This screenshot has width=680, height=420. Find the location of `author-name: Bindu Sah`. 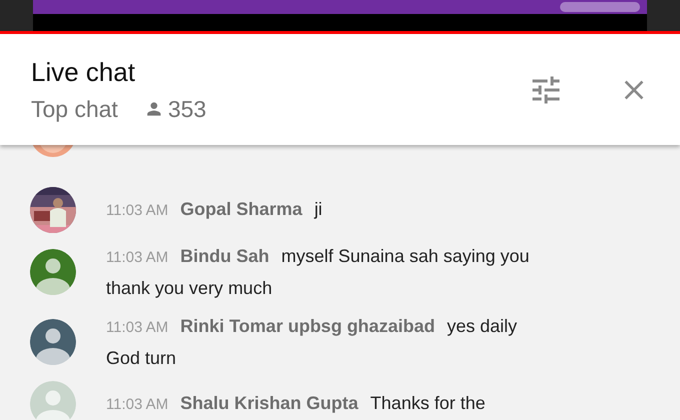

author-name: Bindu Sah is located at coordinates (225, 256).